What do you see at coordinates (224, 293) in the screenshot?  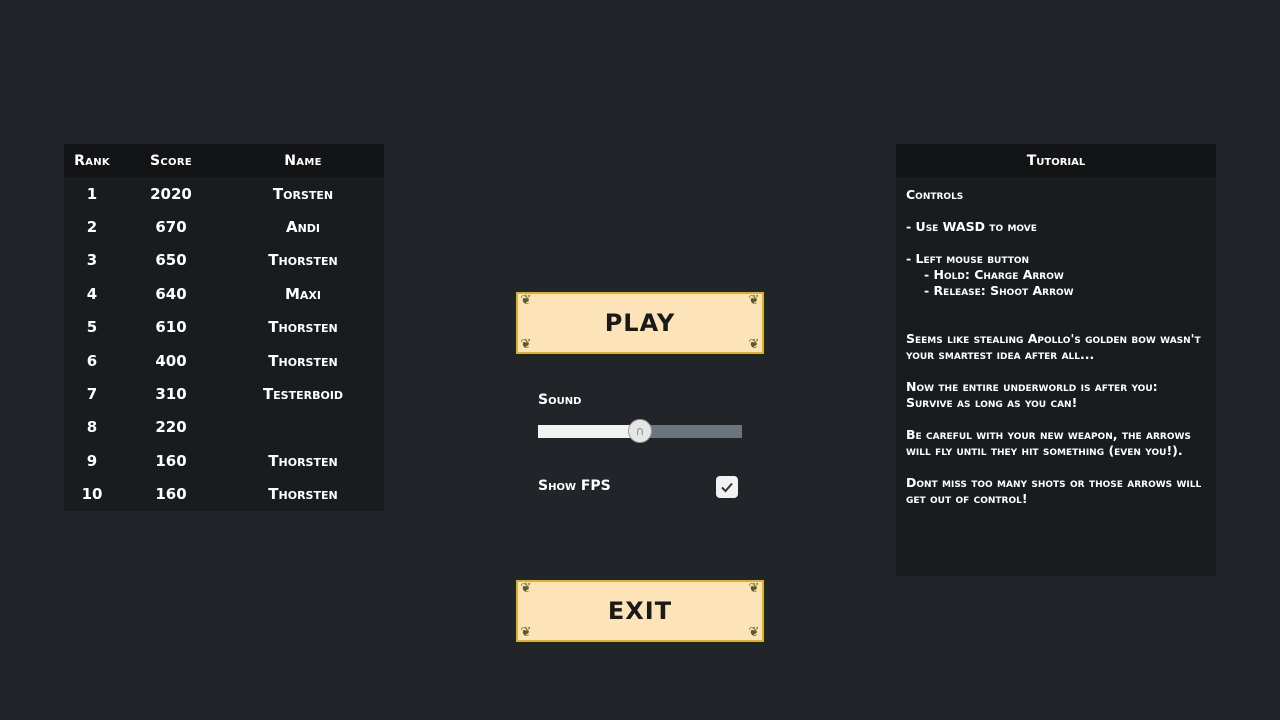 I see `table-row: 4 640 Maxi` at bounding box center [224, 293].